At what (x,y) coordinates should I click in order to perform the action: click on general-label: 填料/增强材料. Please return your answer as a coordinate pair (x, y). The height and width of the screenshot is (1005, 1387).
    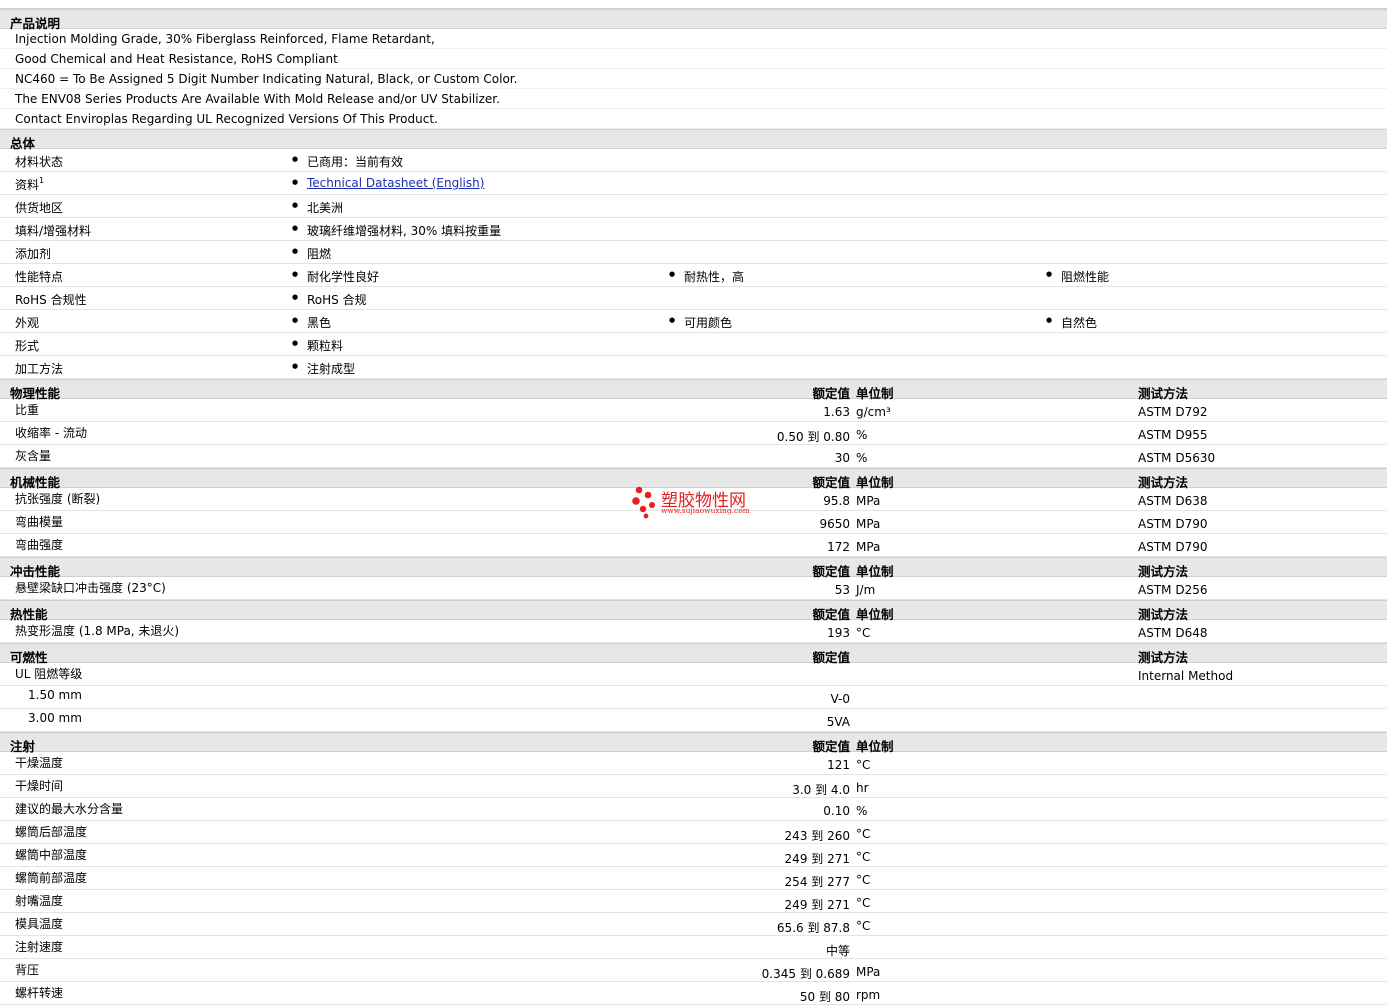
    Looking at the image, I should click on (53, 230).